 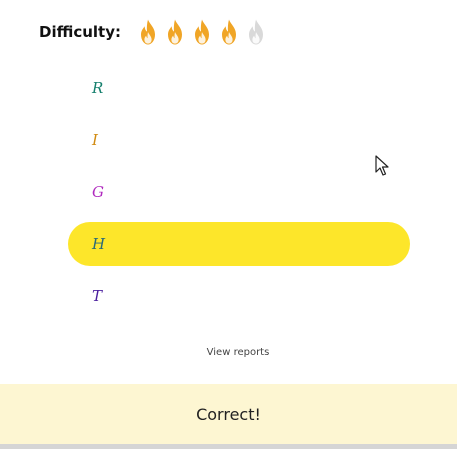 What do you see at coordinates (98, 88) in the screenshot?
I see `answer-option-letter: R` at bounding box center [98, 88].